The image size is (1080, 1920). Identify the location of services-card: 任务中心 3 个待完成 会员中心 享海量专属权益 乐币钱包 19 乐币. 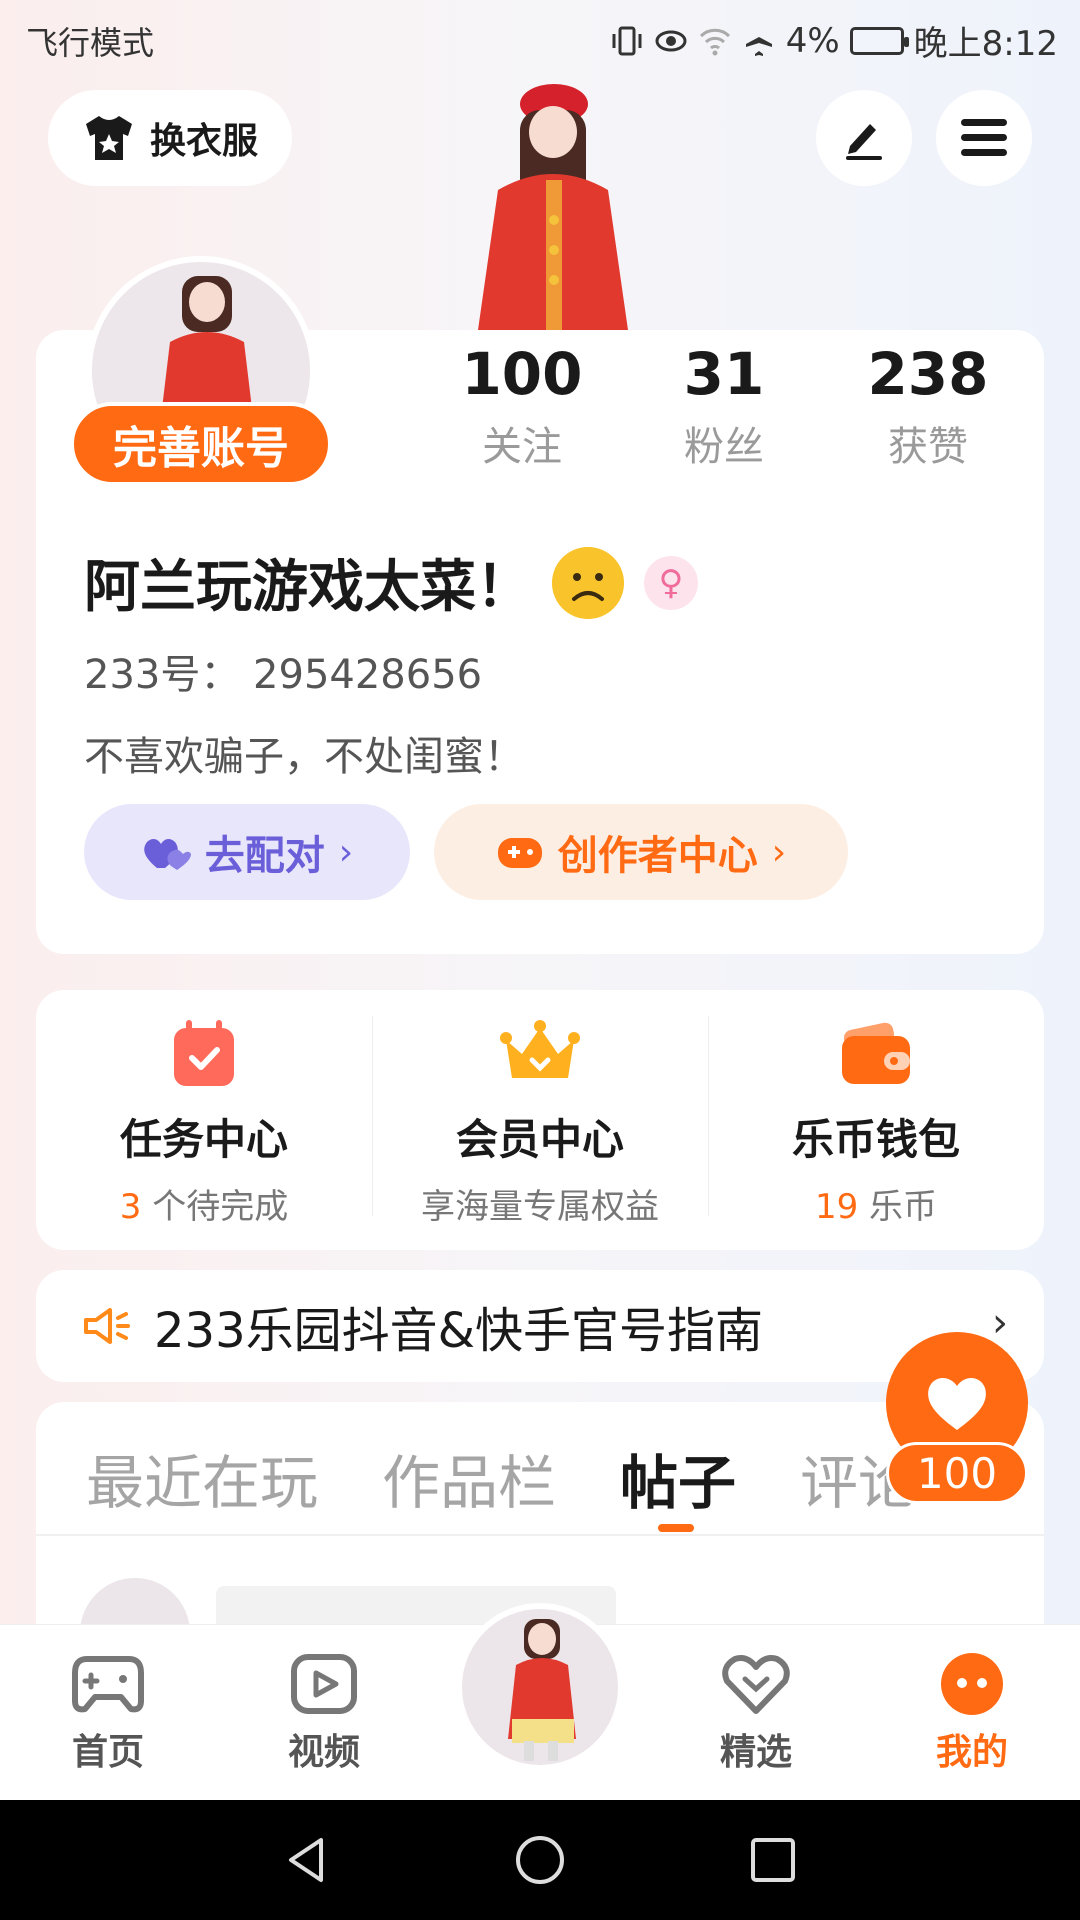
(540, 1120).